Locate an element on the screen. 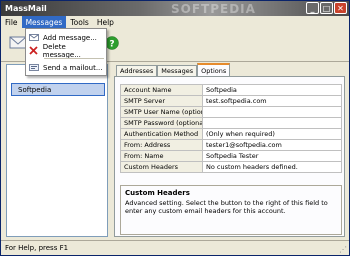  tab-addresses: Addresses is located at coordinates (137, 70).